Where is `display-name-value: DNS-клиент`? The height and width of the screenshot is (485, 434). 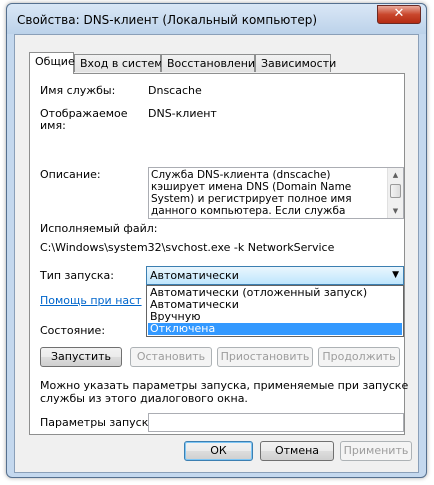 display-name-value: DNS-клиент is located at coordinates (182, 113).